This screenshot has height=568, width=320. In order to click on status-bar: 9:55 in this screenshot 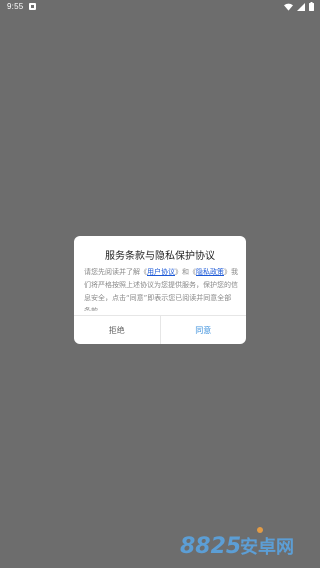, I will do `click(160, 7)`.